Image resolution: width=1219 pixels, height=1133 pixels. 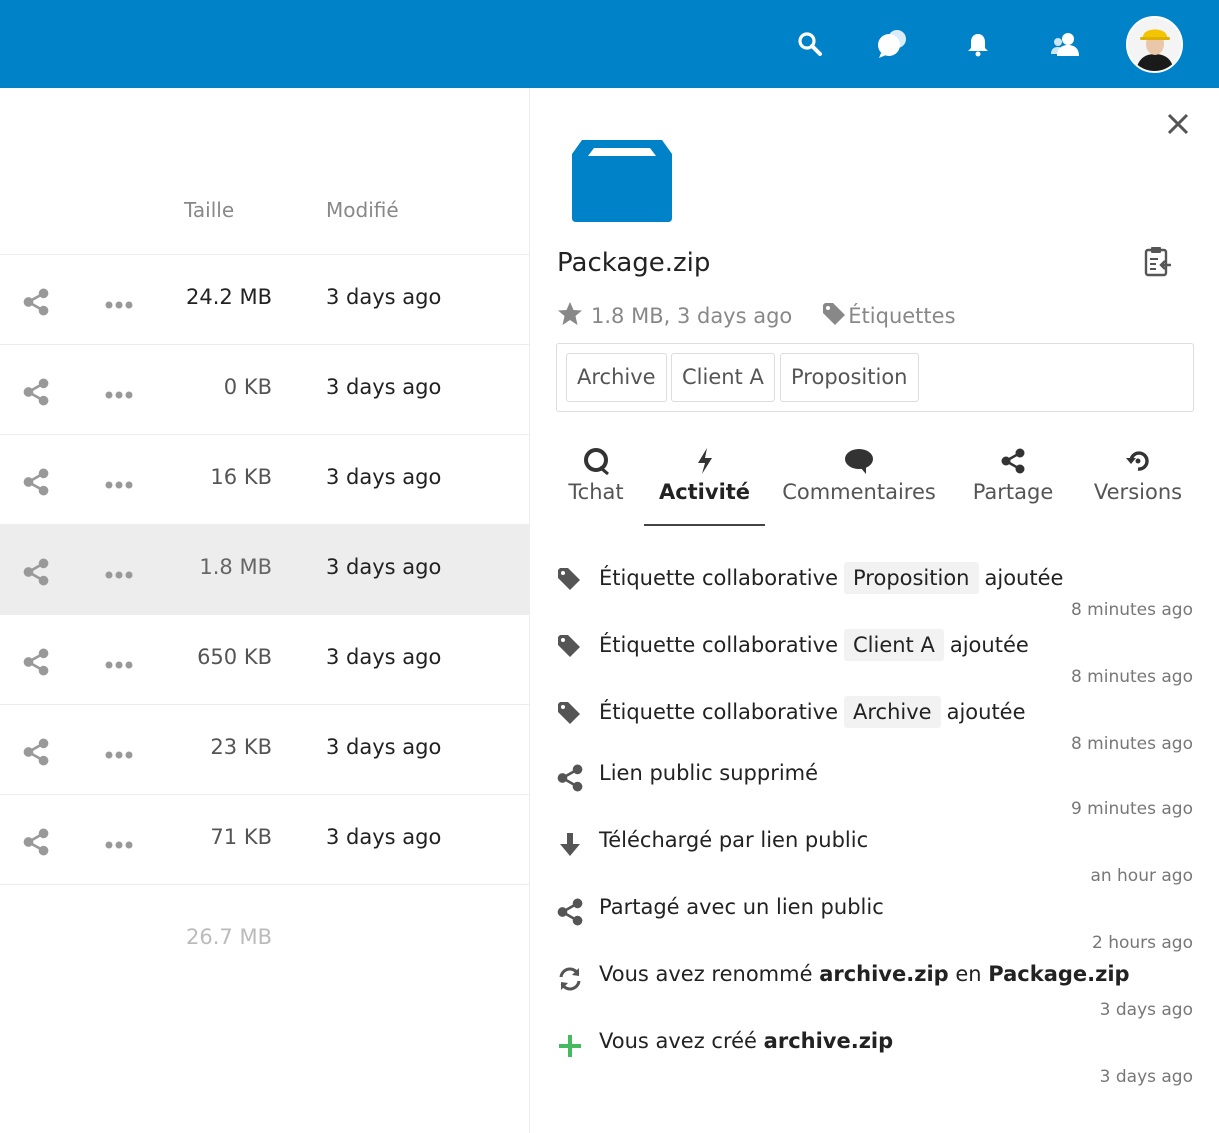 I want to click on activity-text: Vous avez renommé, so click(x=709, y=974).